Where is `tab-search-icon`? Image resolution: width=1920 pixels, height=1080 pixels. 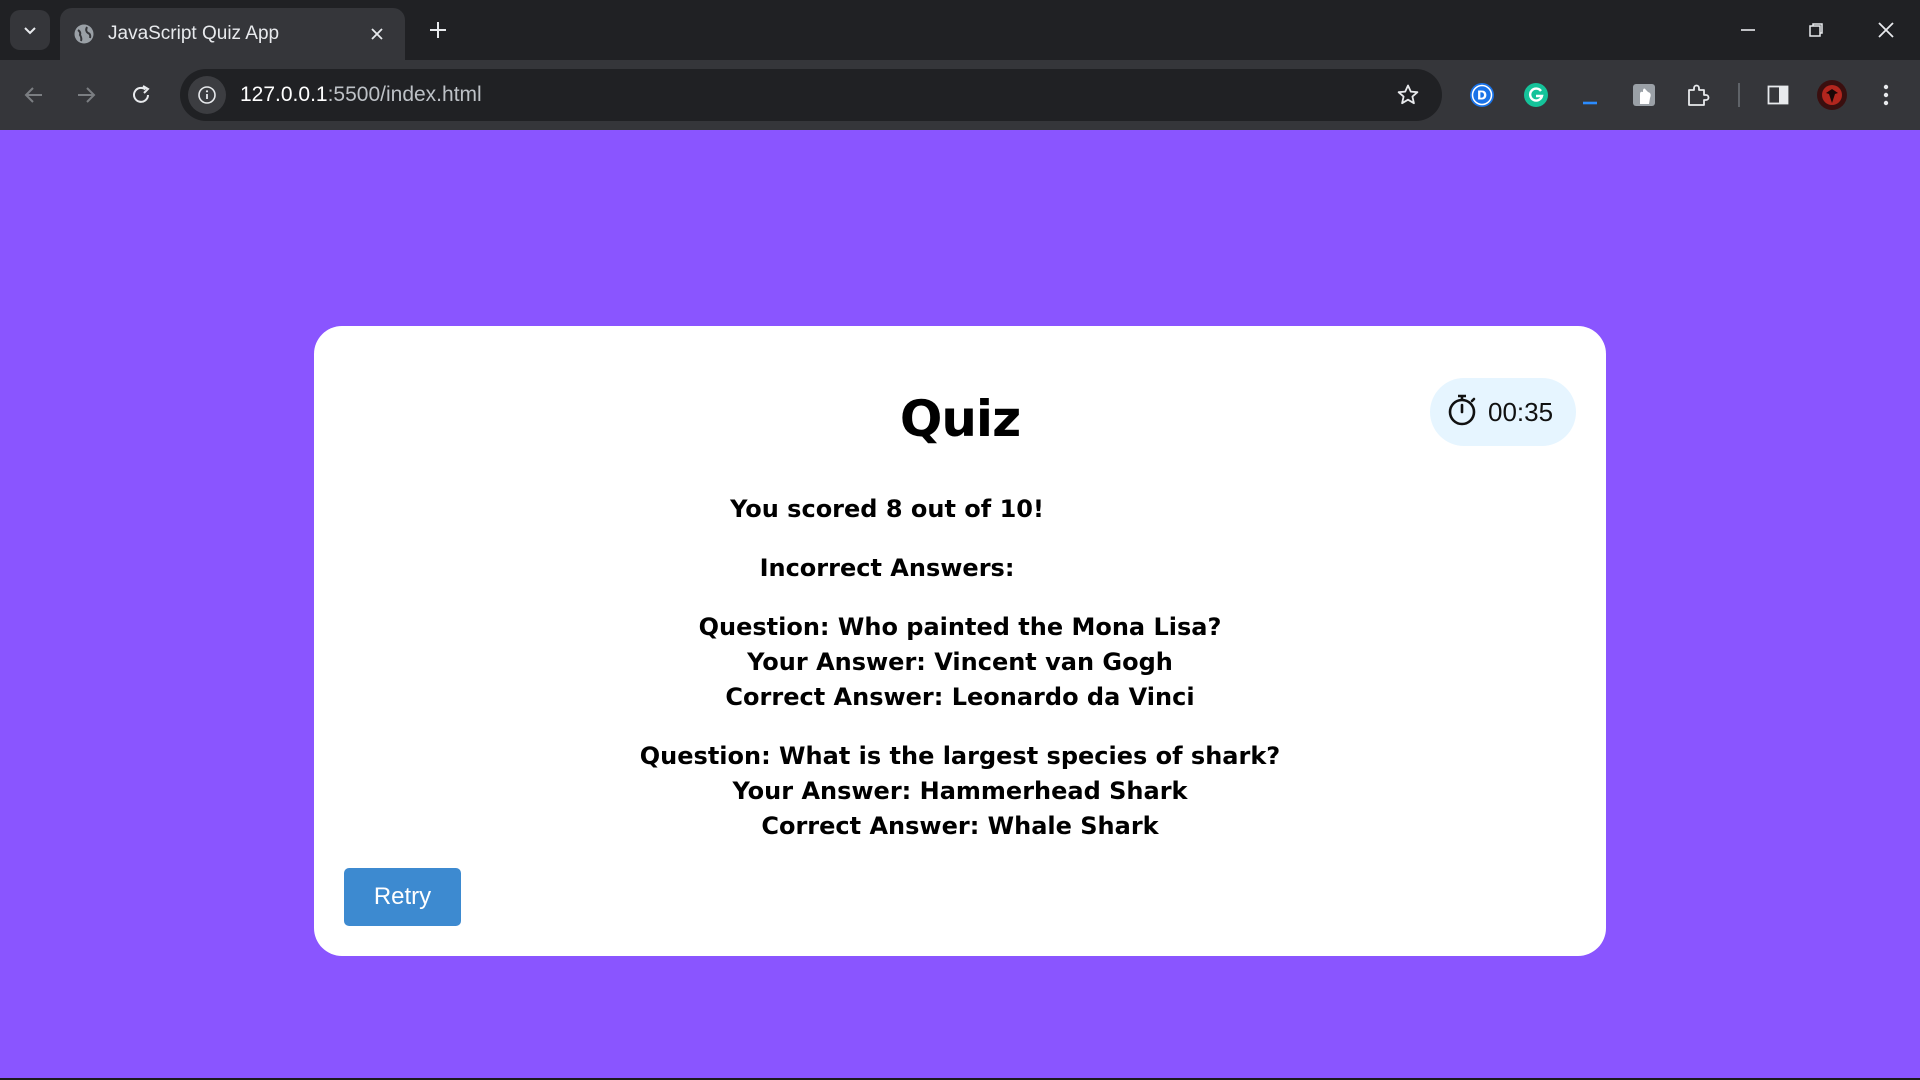 tab-search-icon is located at coordinates (30, 30).